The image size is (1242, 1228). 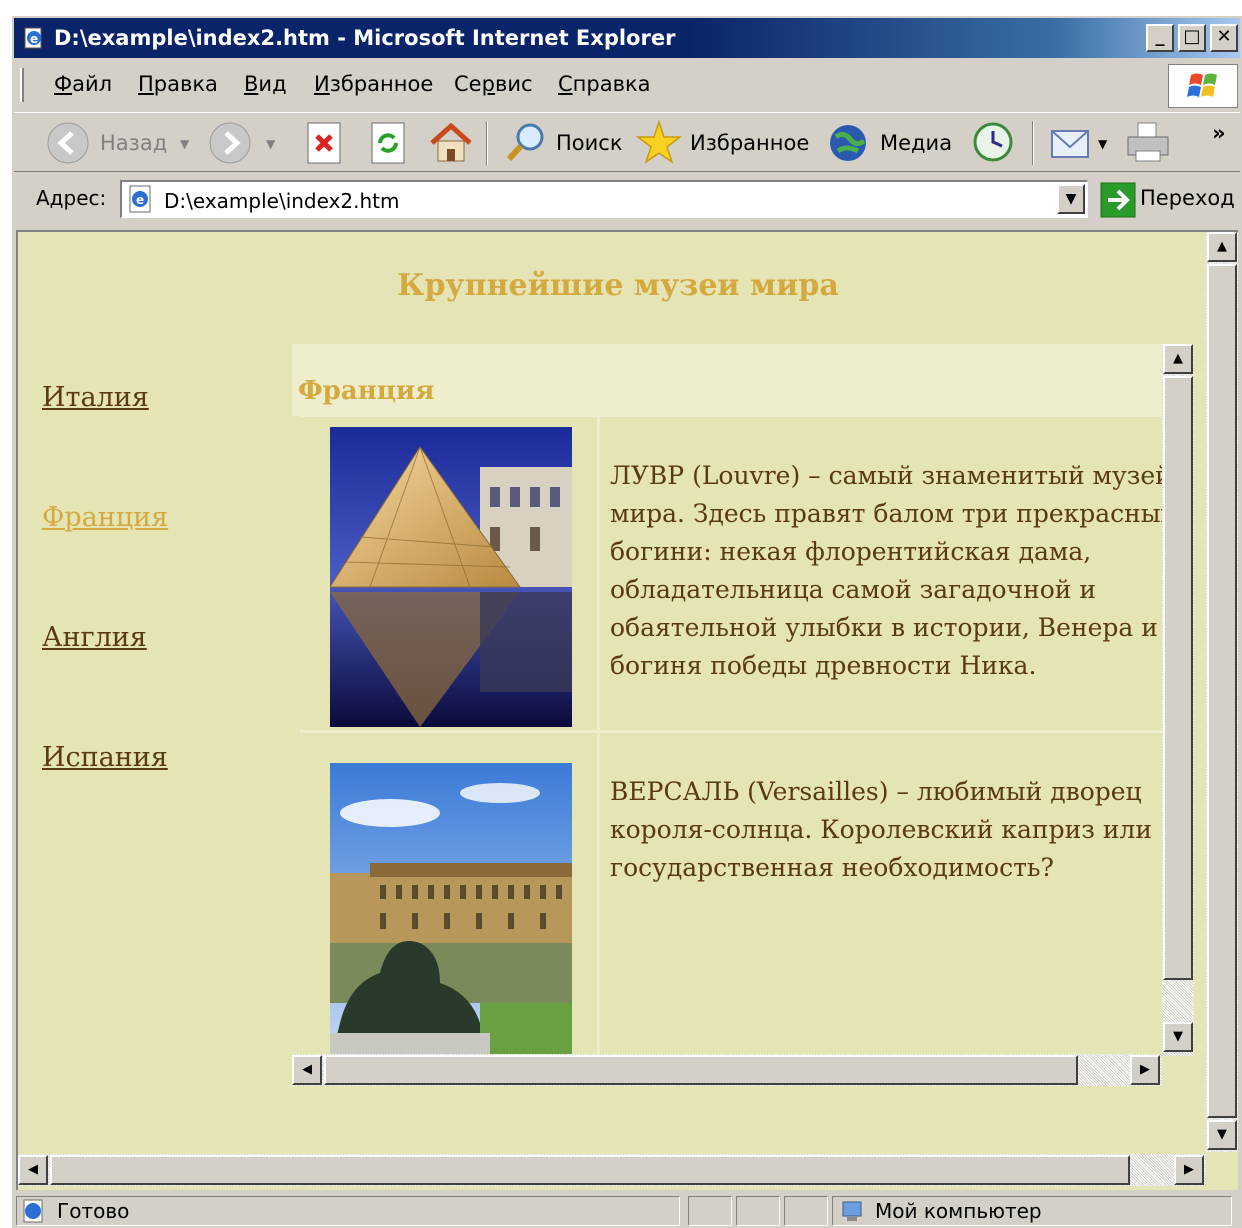 I want to click on address-dropdown-button: ▼, so click(x=1071, y=199).